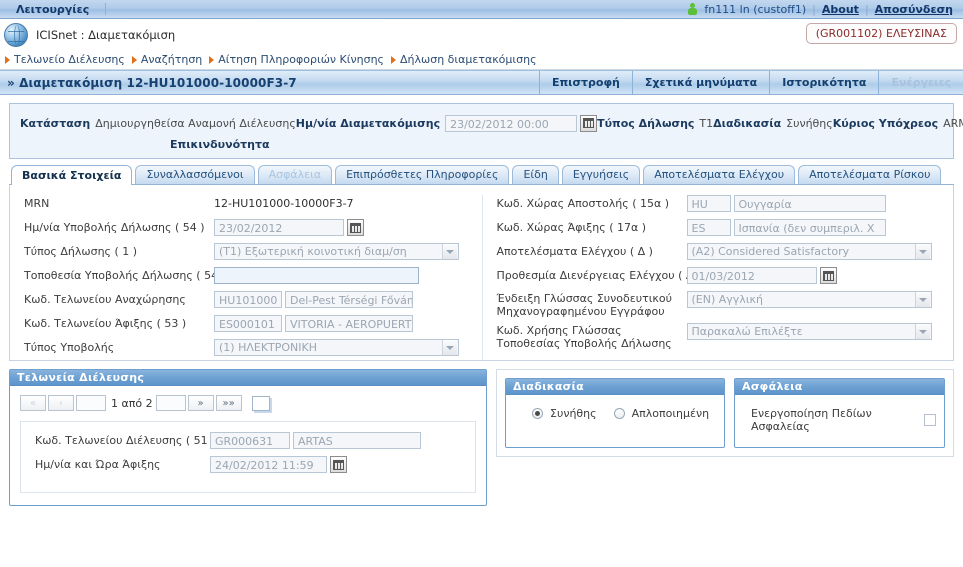  Describe the element at coordinates (809, 299) in the screenshot. I see `document-language-select: (EN) Αγγλική` at that location.